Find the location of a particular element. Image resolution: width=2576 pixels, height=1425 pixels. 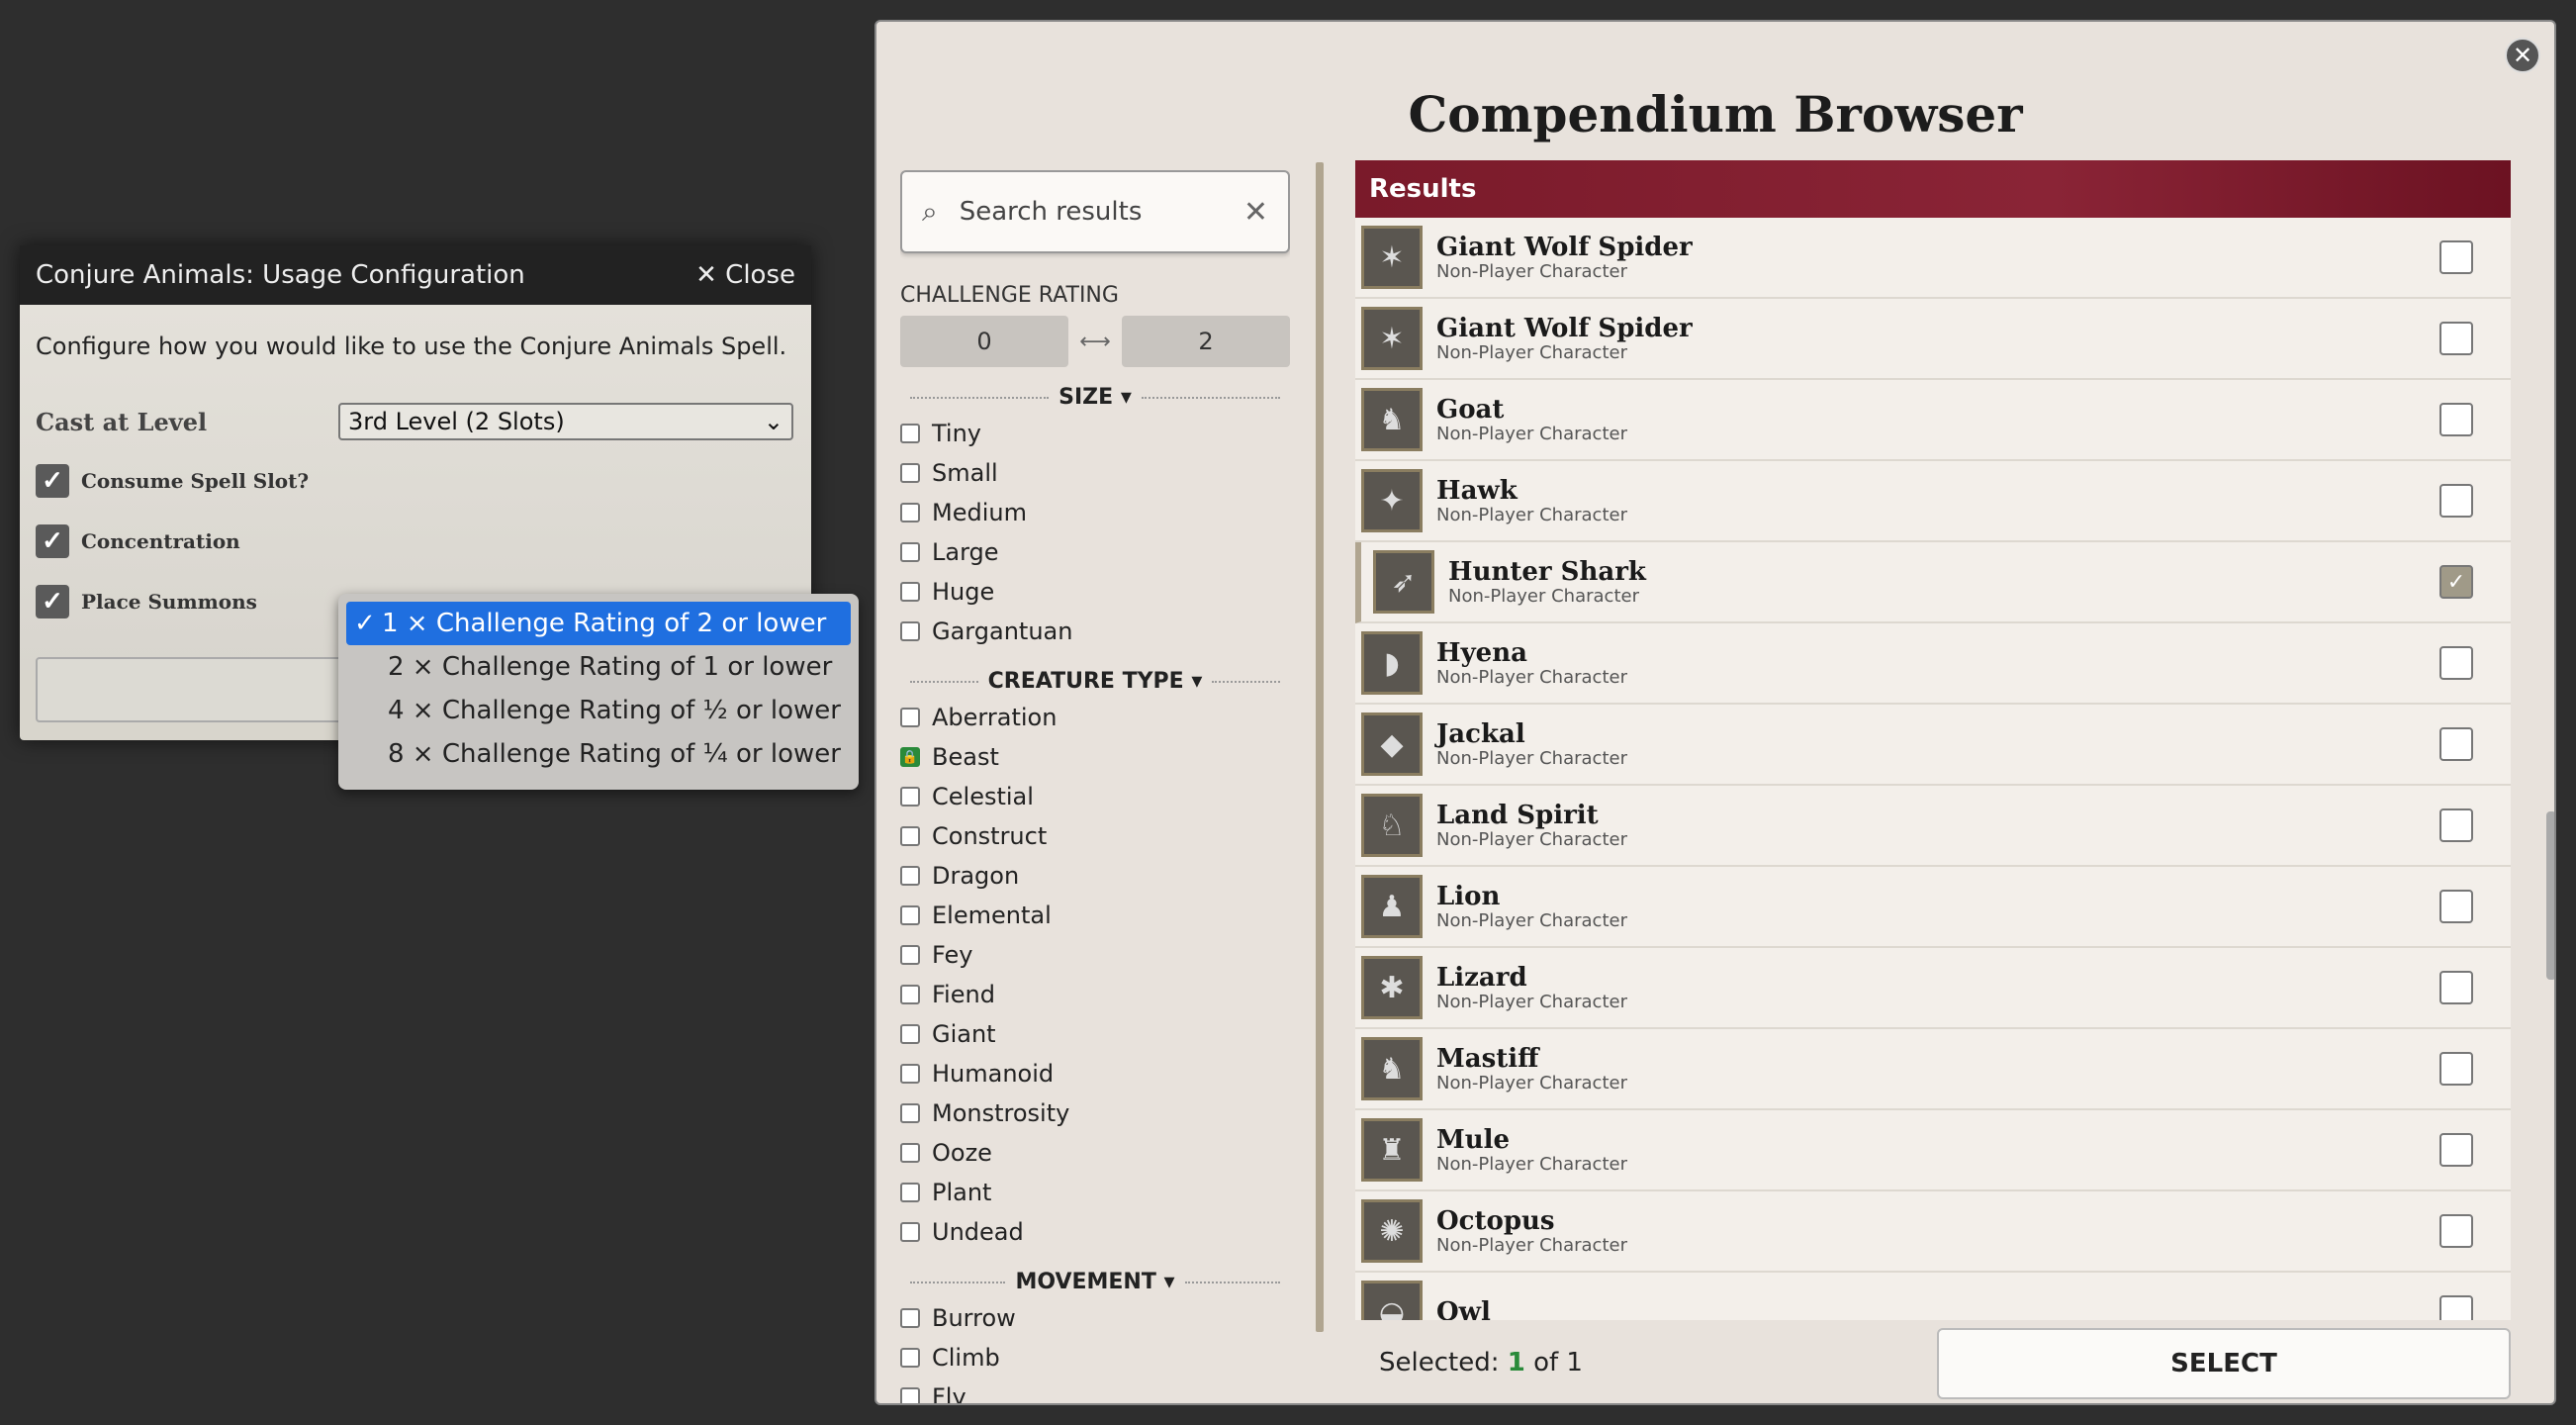

filter-option: Fiend is located at coordinates (1095, 994).